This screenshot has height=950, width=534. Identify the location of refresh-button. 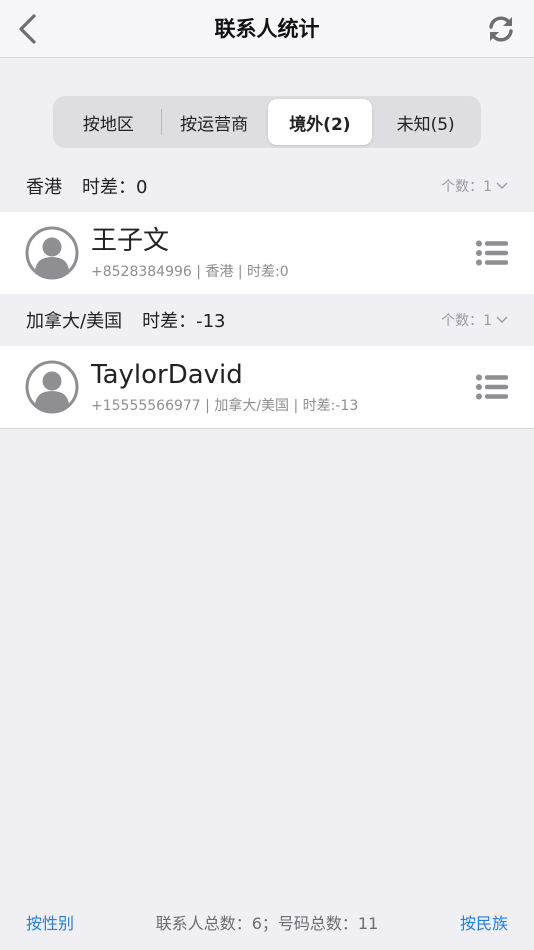
(501, 29).